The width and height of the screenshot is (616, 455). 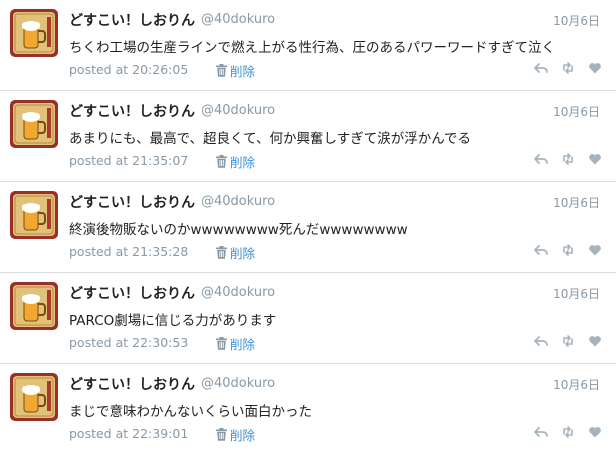 What do you see at coordinates (129, 69) in the screenshot?
I see `posted-timestamp: posted at 20:26:05` at bounding box center [129, 69].